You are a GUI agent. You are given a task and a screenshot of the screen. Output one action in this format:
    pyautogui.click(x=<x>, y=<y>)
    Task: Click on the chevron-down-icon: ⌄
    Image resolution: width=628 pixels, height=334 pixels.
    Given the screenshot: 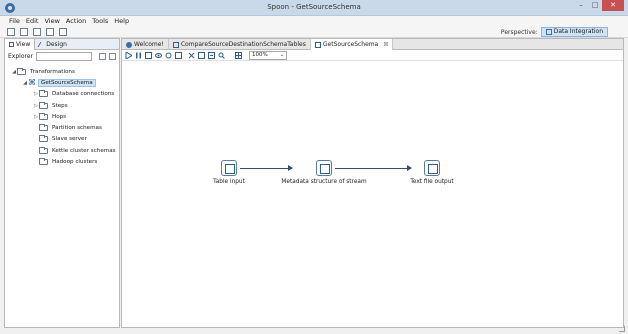 What is the action you would take?
    pyautogui.click(x=281, y=55)
    